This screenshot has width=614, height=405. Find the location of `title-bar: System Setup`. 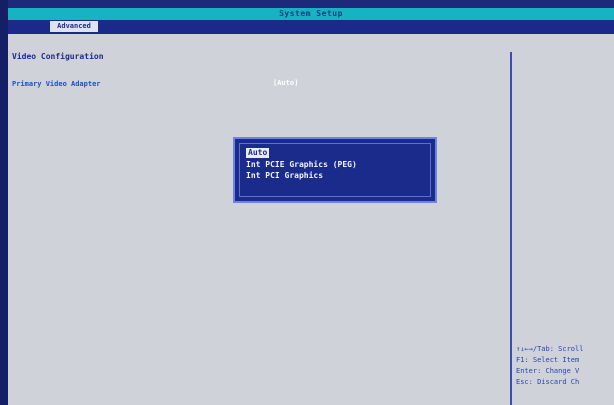

title-bar: System Setup is located at coordinates (311, 14).